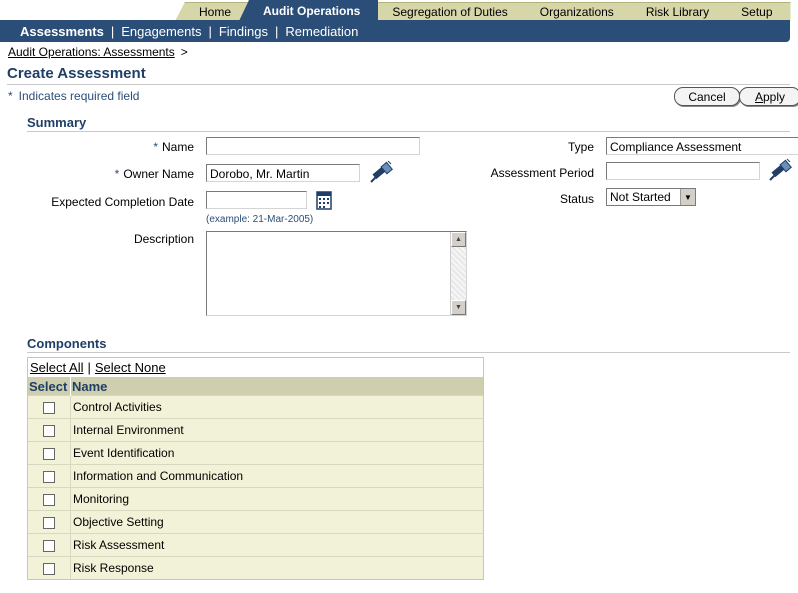 The height and width of the screenshot is (593, 798). I want to click on tab-organizations: Organizations, so click(573, 11).